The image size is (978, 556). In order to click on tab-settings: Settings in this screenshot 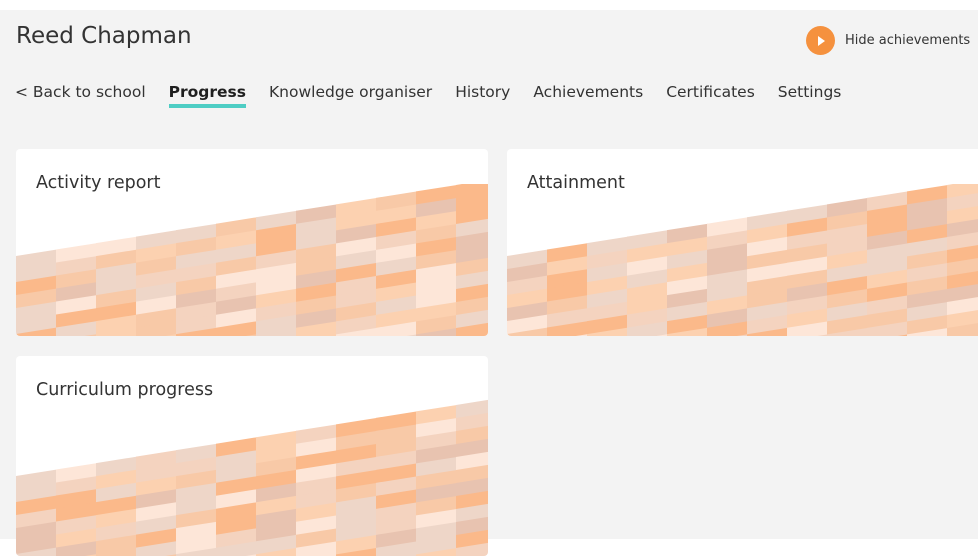, I will do `click(810, 95)`.